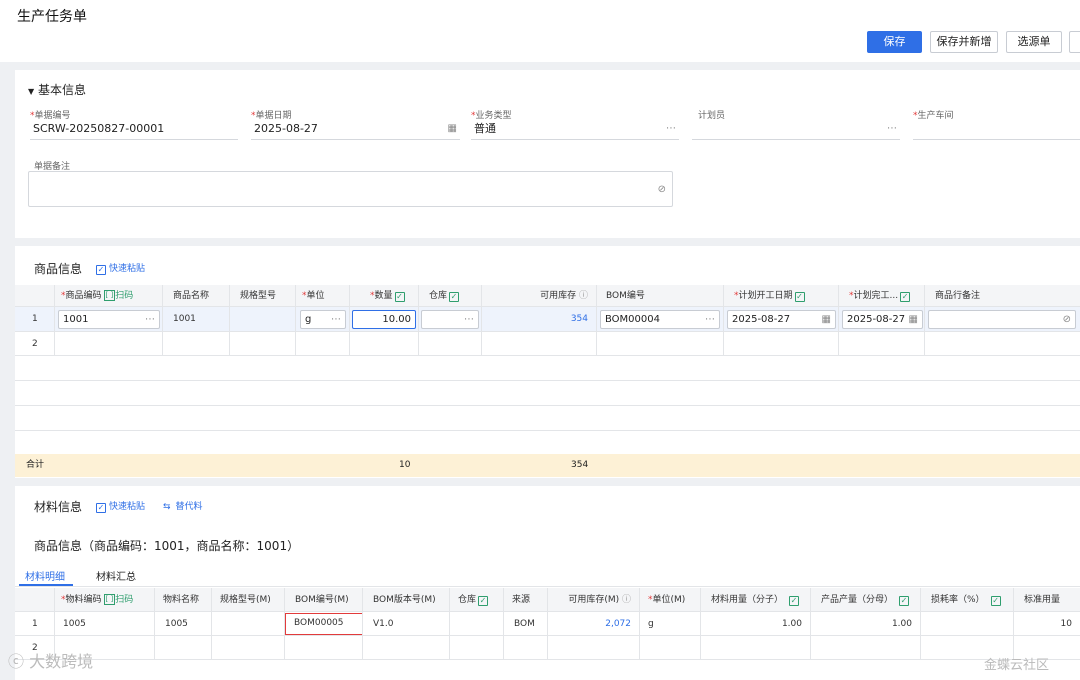 The width and height of the screenshot is (1080, 680). Describe the element at coordinates (116, 575) in the screenshot. I see `tab-material-summary: 材料汇总` at that location.